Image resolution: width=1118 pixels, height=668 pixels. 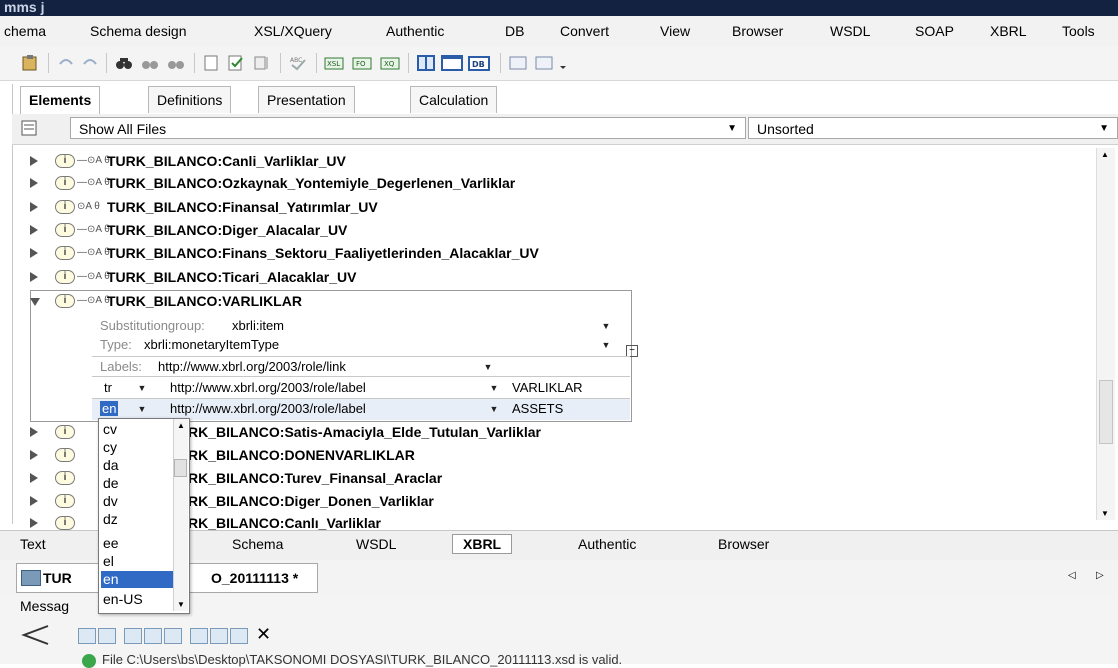 What do you see at coordinates (137, 447) in the screenshot?
I see `language-option: cy` at bounding box center [137, 447].